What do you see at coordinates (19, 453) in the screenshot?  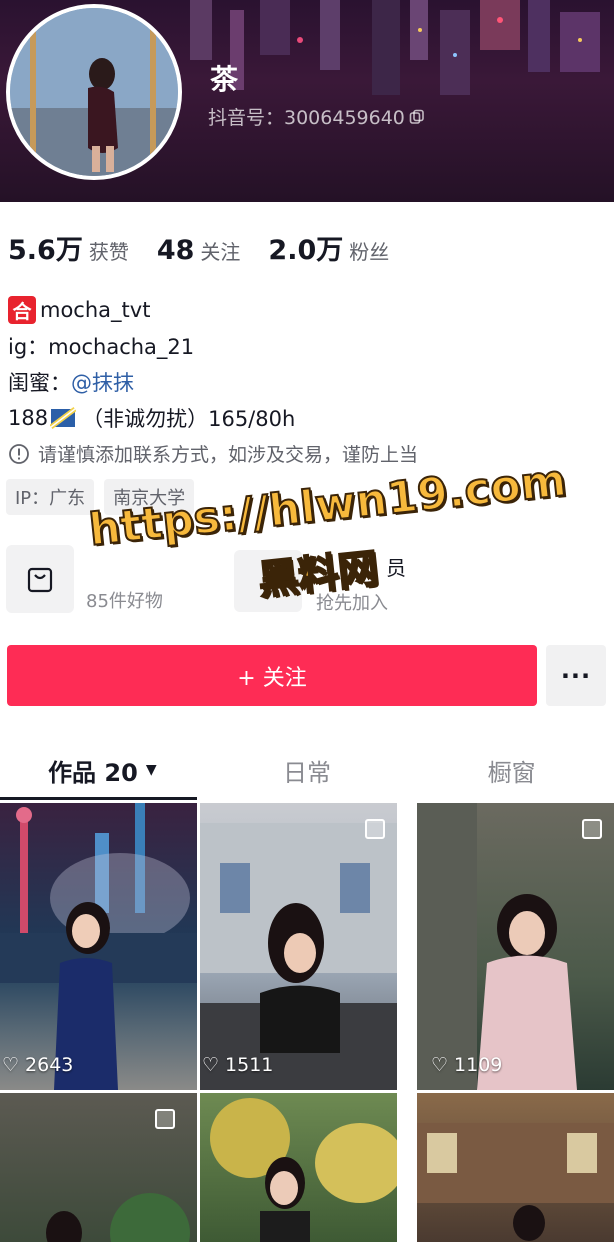 I see `info-icon` at bounding box center [19, 453].